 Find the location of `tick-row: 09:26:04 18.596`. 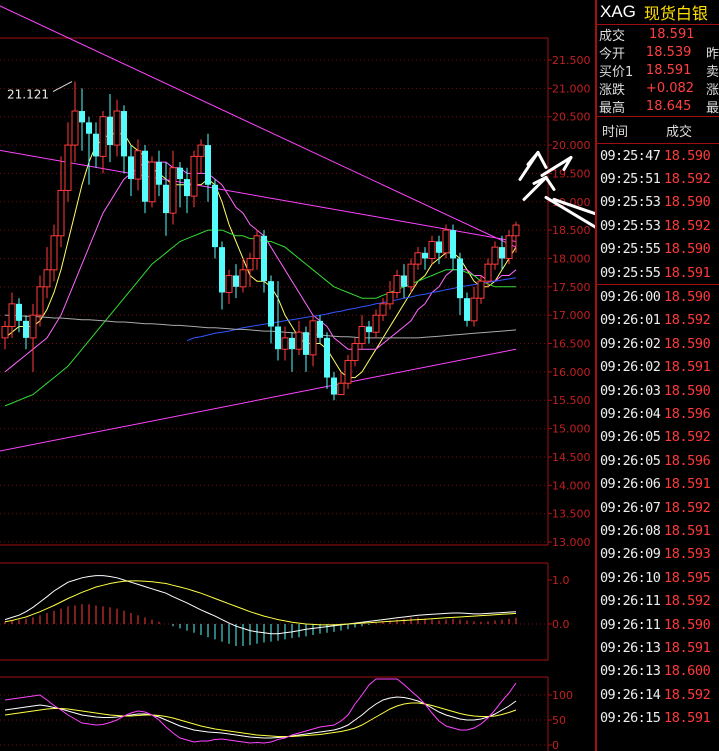

tick-row: 09:26:04 18.596 is located at coordinates (658, 413).